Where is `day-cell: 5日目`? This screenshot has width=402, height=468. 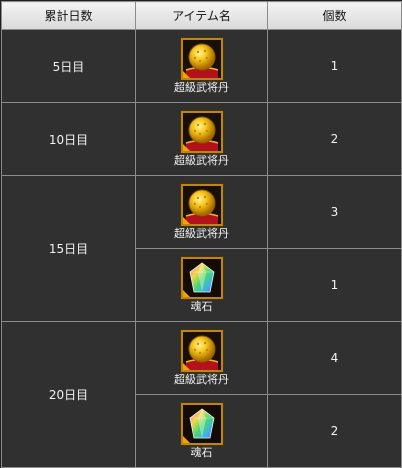 day-cell: 5日目 is located at coordinates (68, 66).